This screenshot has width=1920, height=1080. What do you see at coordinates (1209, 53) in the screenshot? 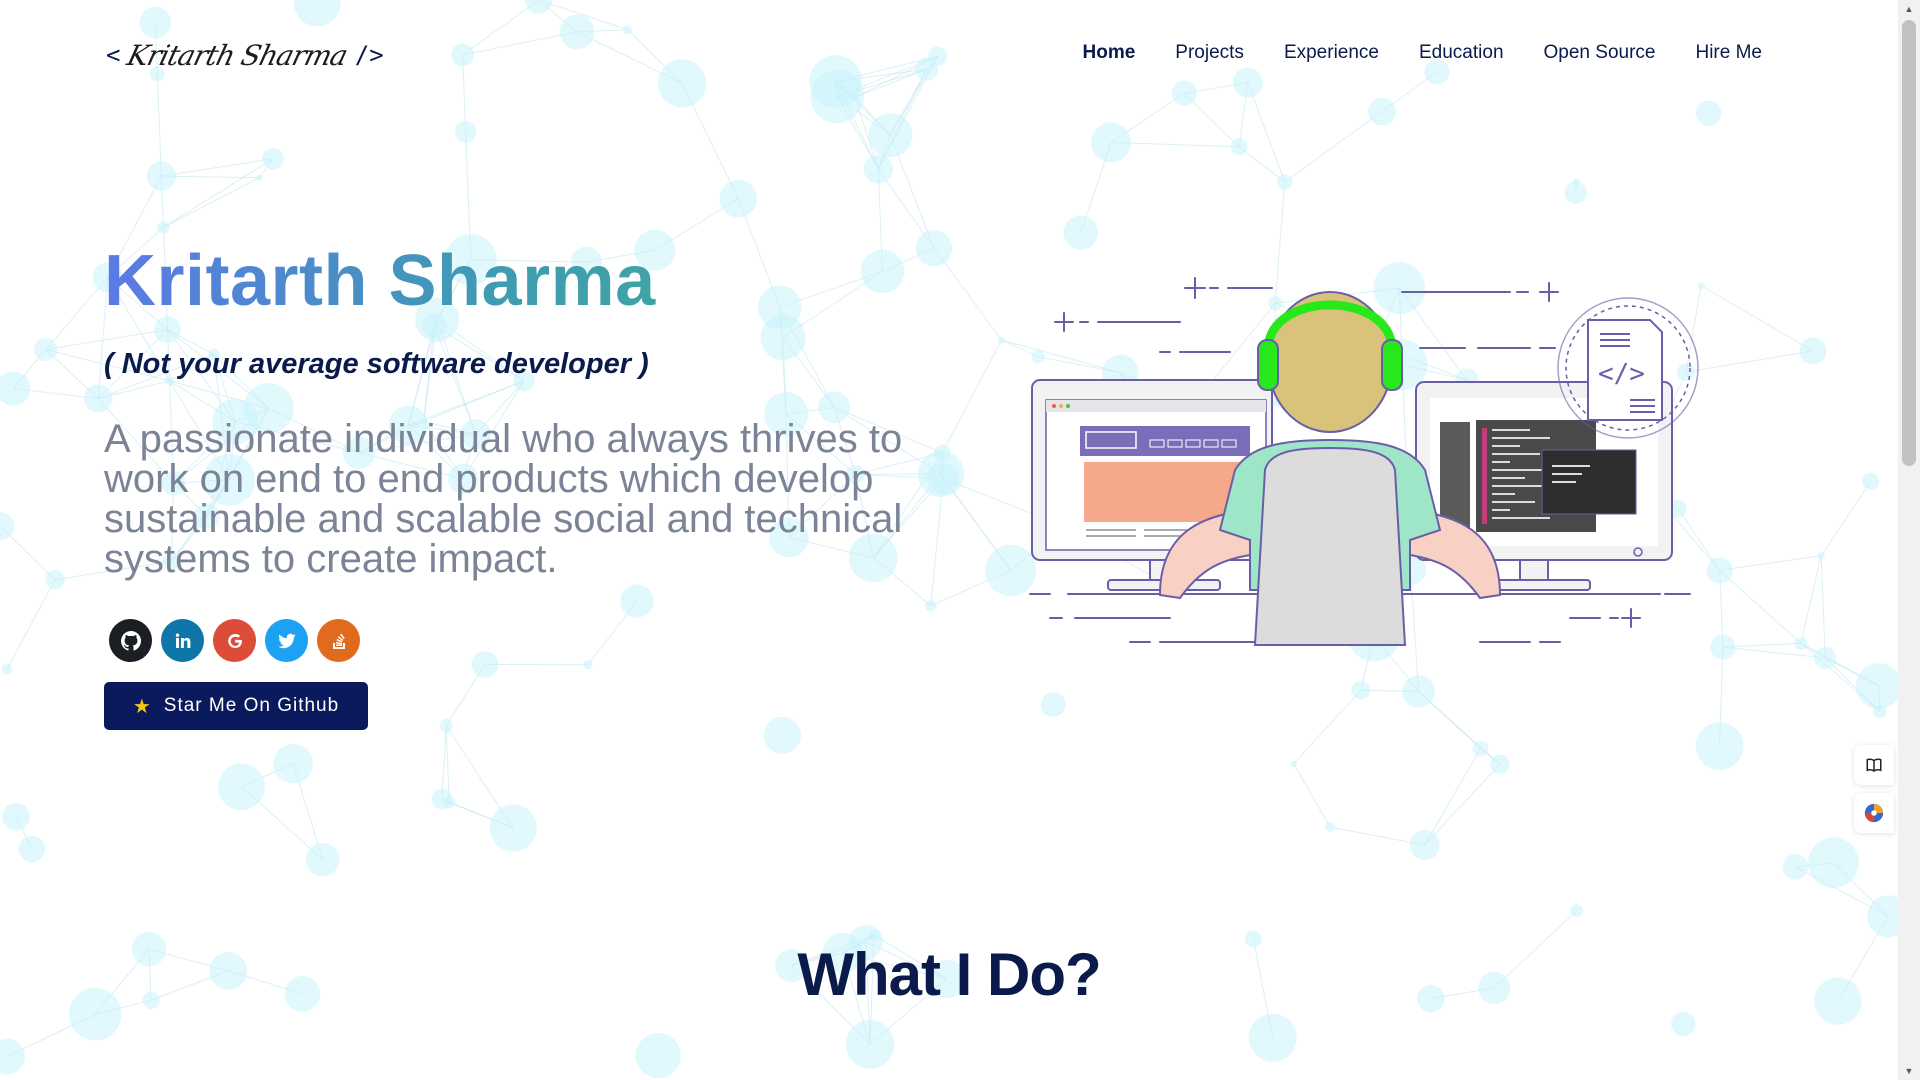
I see `nav-projects: Projects` at bounding box center [1209, 53].